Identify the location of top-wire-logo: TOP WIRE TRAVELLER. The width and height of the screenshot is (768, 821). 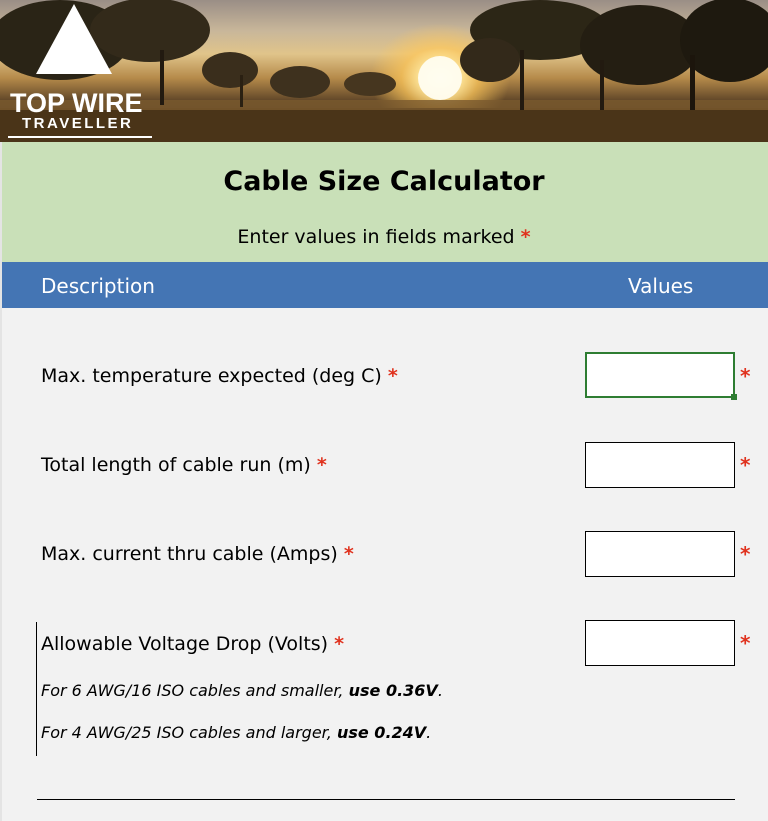
(78, 71).